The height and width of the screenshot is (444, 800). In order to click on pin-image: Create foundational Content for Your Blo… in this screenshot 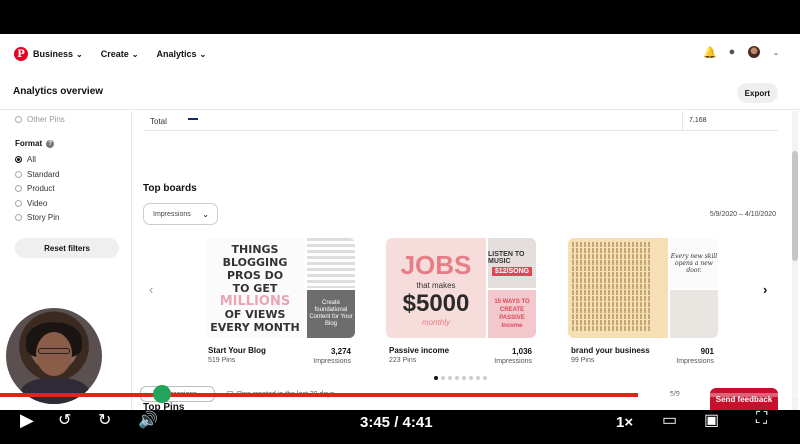, I will do `click(331, 314)`.